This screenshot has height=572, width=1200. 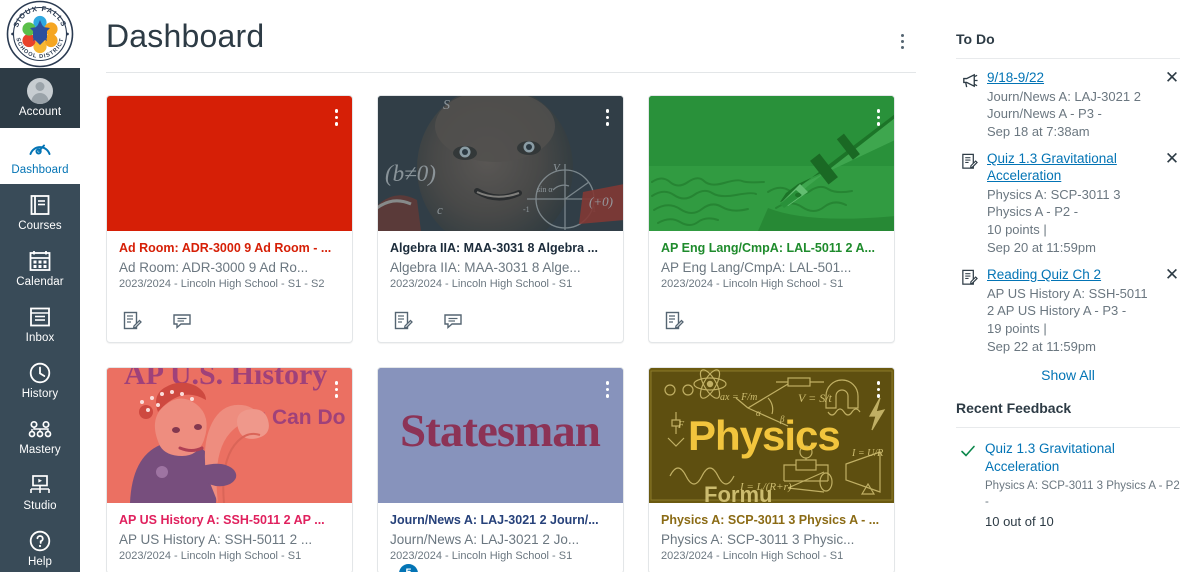 What do you see at coordinates (968, 452) in the screenshot?
I see `check-icon` at bounding box center [968, 452].